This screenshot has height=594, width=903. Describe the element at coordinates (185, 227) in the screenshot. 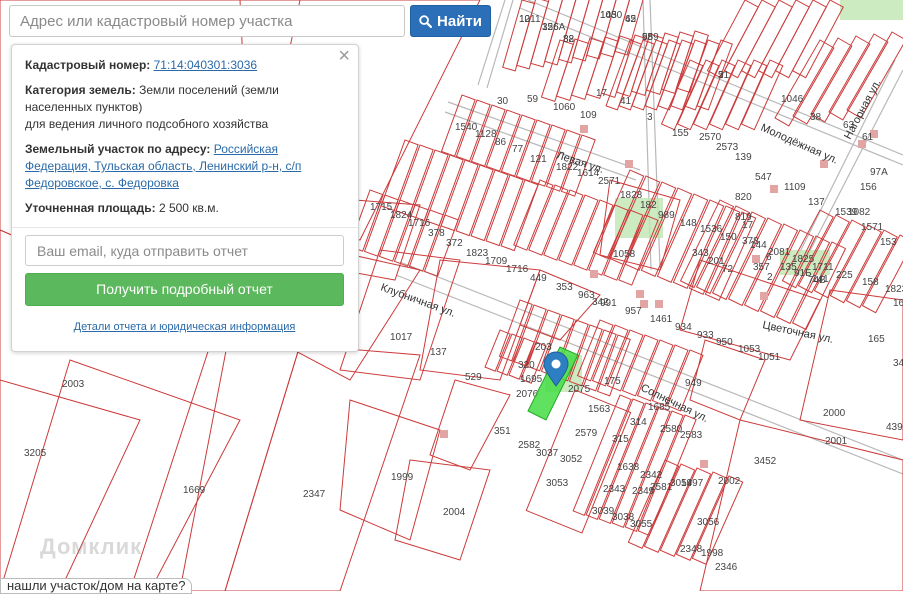

I see `divider` at that location.